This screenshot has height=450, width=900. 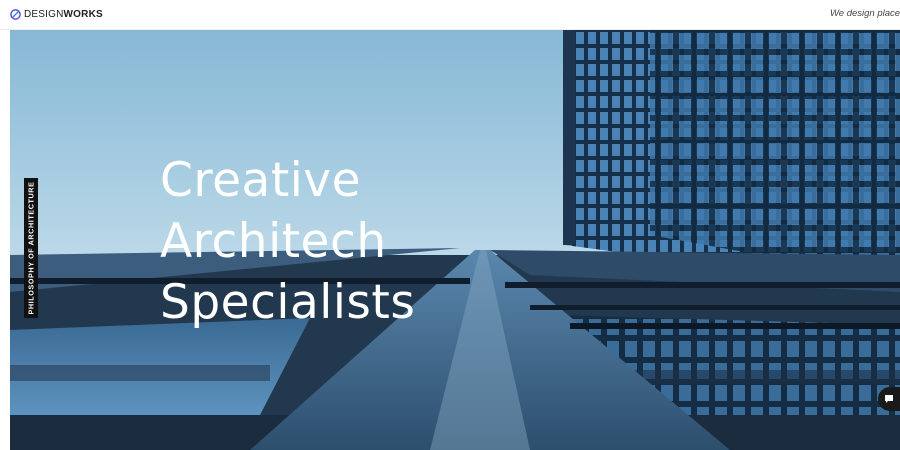 I want to click on chat-bubble-icon, so click(x=889, y=399).